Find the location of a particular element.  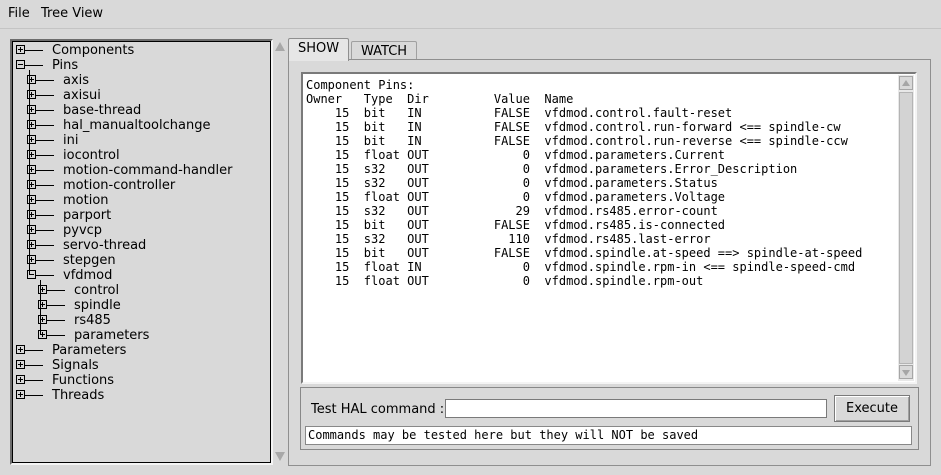

tree-item-label: Components is located at coordinates (93, 50).